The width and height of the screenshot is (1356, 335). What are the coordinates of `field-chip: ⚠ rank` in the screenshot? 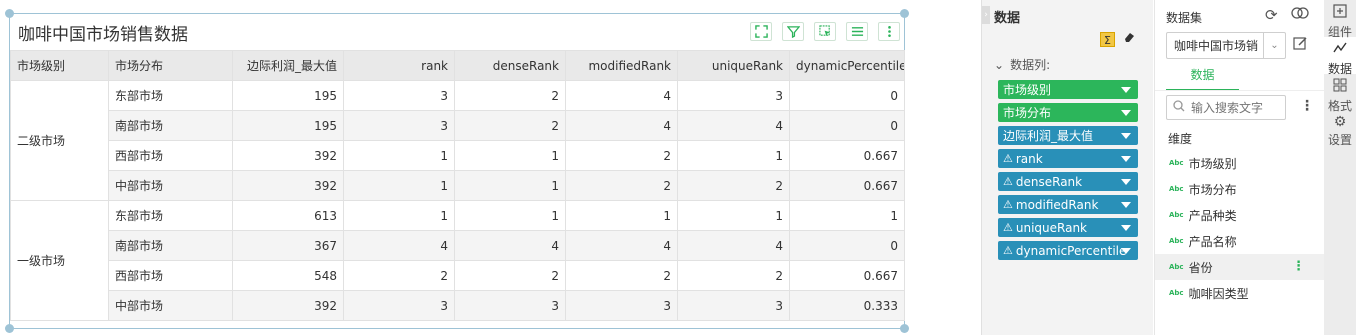 It's located at (1068, 158).